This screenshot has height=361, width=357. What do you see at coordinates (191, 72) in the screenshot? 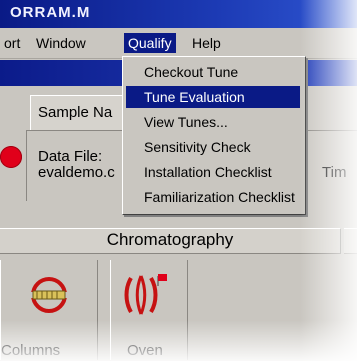
I see `menu-item-label: Checkout Tune` at bounding box center [191, 72].